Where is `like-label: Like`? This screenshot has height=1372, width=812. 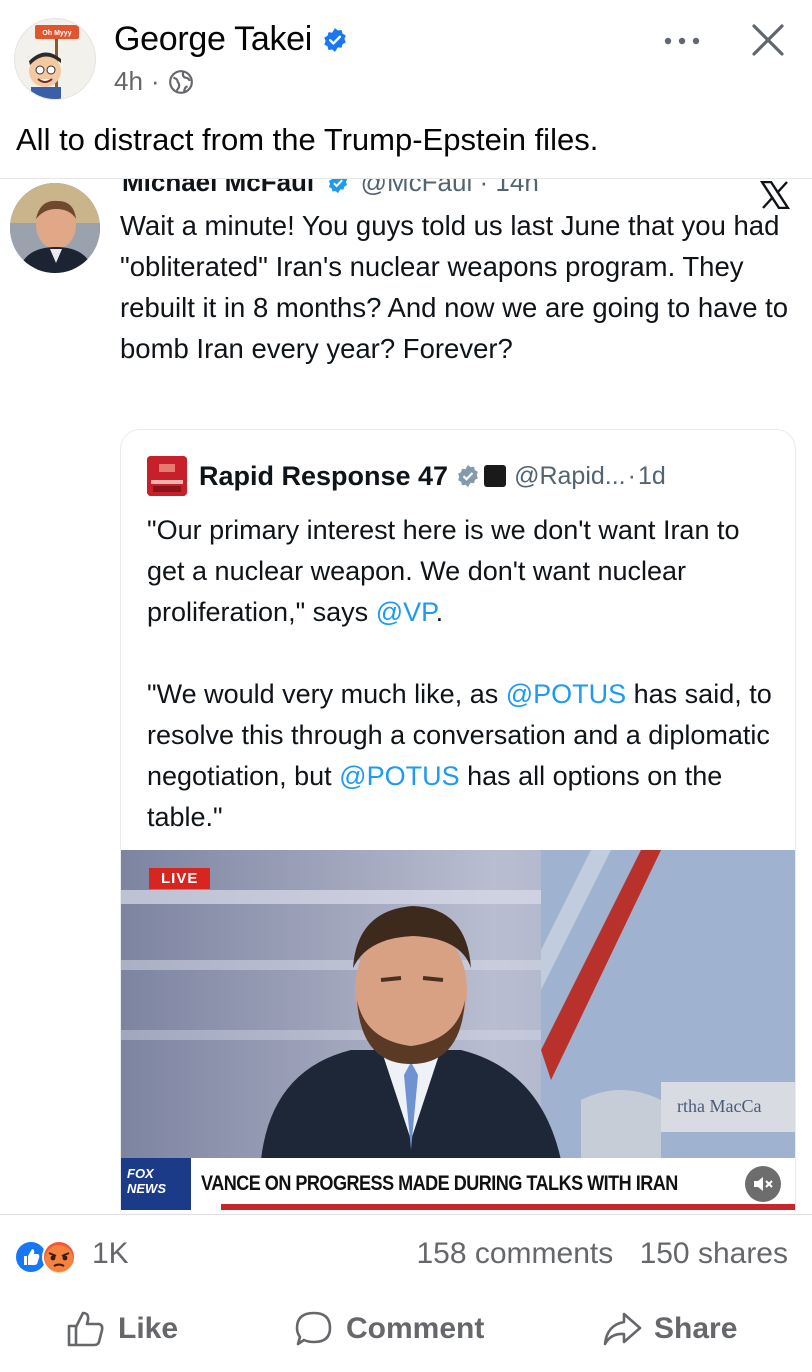 like-label: Like is located at coordinates (148, 1328).